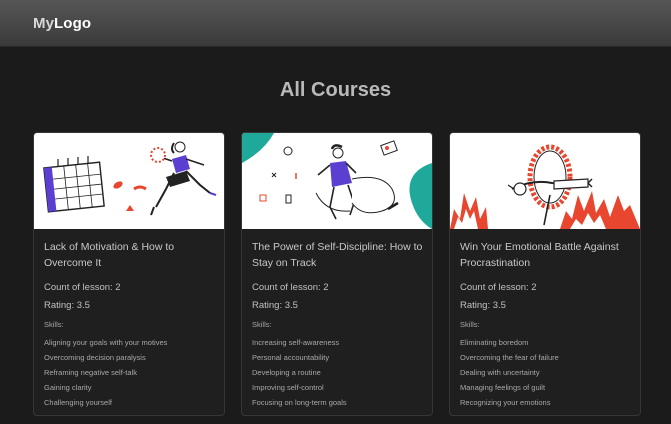  What do you see at coordinates (337, 181) in the screenshot?
I see `woman-ticket-illustration` at bounding box center [337, 181].